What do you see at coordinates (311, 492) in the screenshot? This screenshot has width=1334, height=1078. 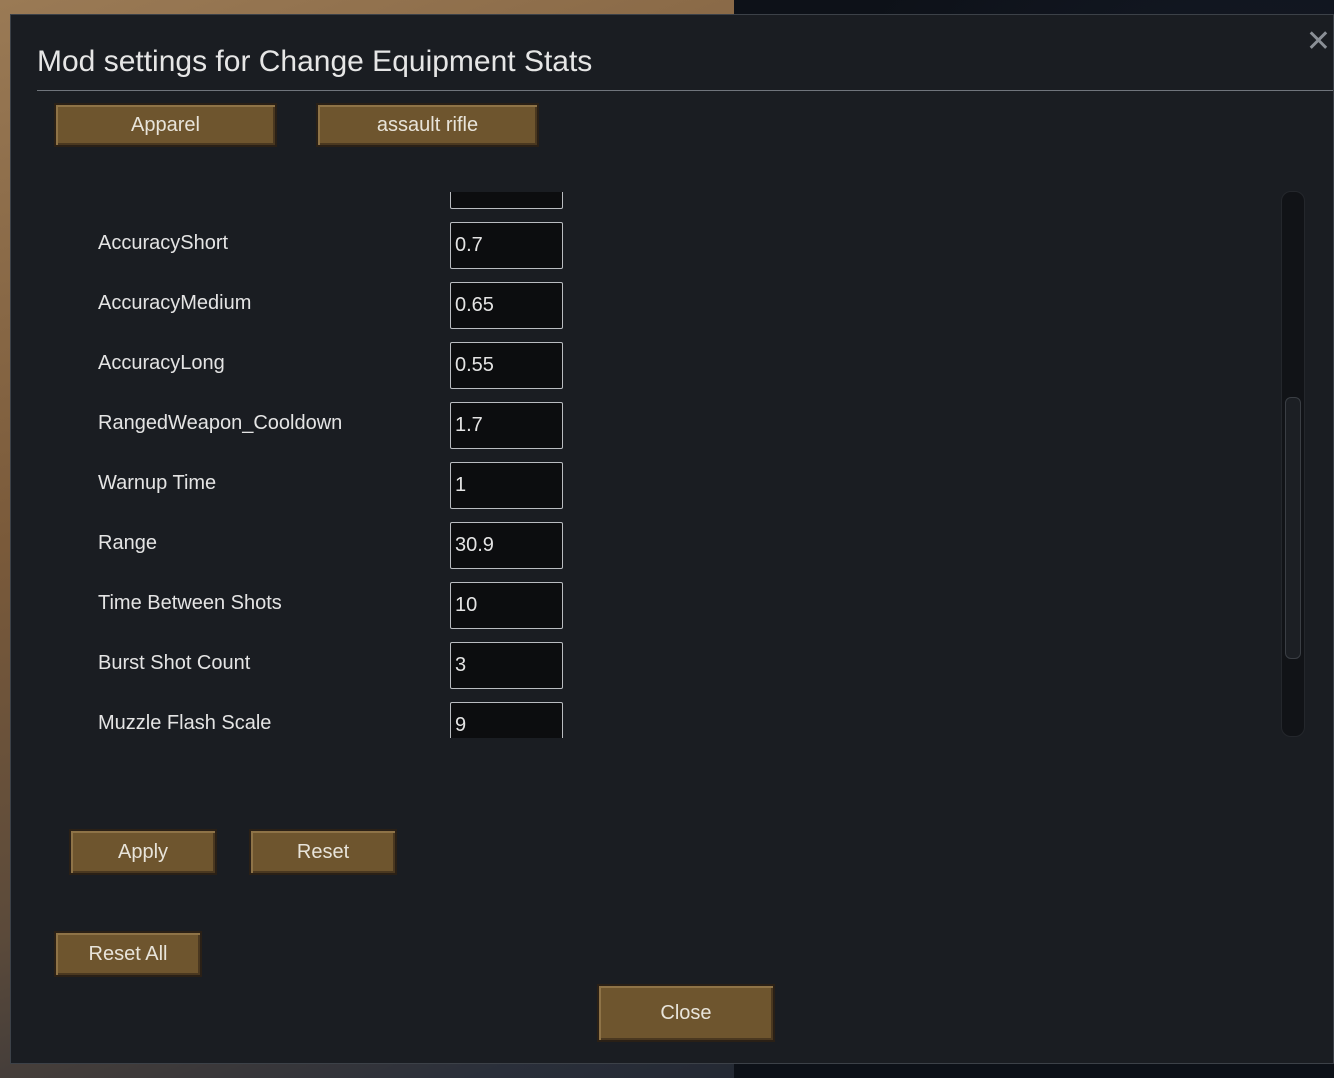 I see `stat-row-warmup: Warnup Time` at bounding box center [311, 492].